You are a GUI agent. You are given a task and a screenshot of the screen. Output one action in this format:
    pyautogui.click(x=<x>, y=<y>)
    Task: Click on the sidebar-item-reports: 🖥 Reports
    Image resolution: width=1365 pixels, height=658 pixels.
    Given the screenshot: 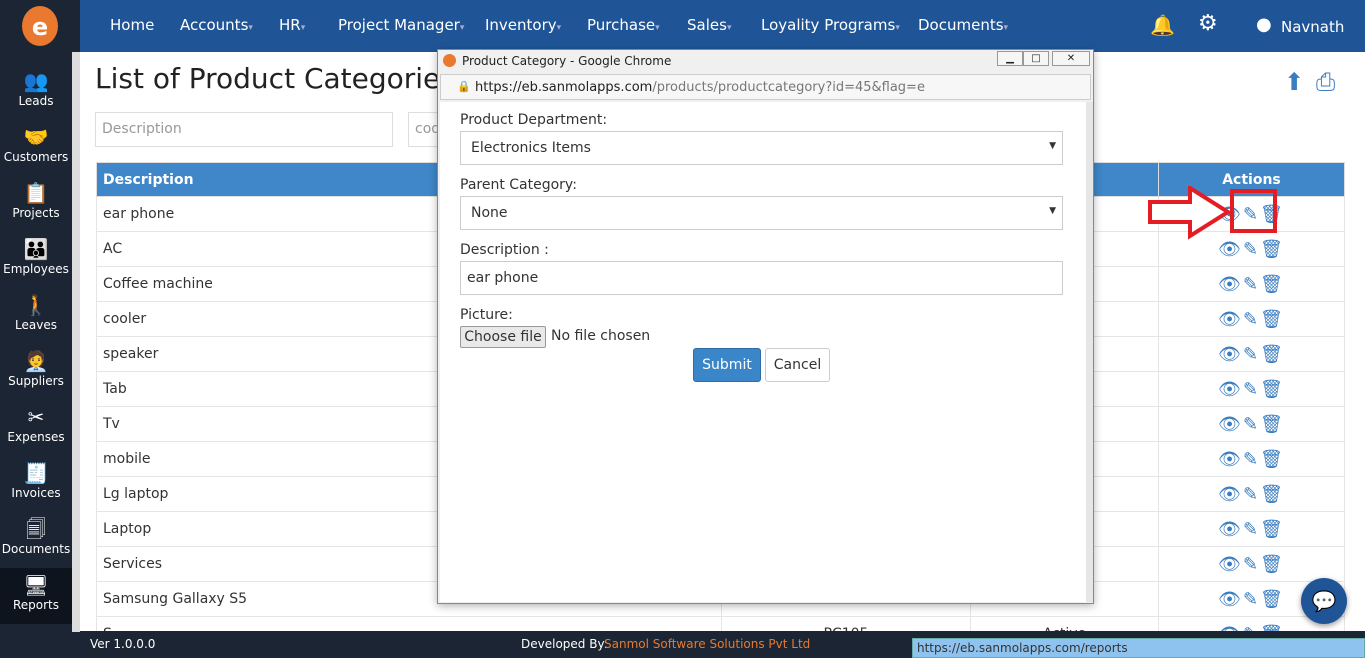 What is the action you would take?
    pyautogui.click(x=36, y=596)
    